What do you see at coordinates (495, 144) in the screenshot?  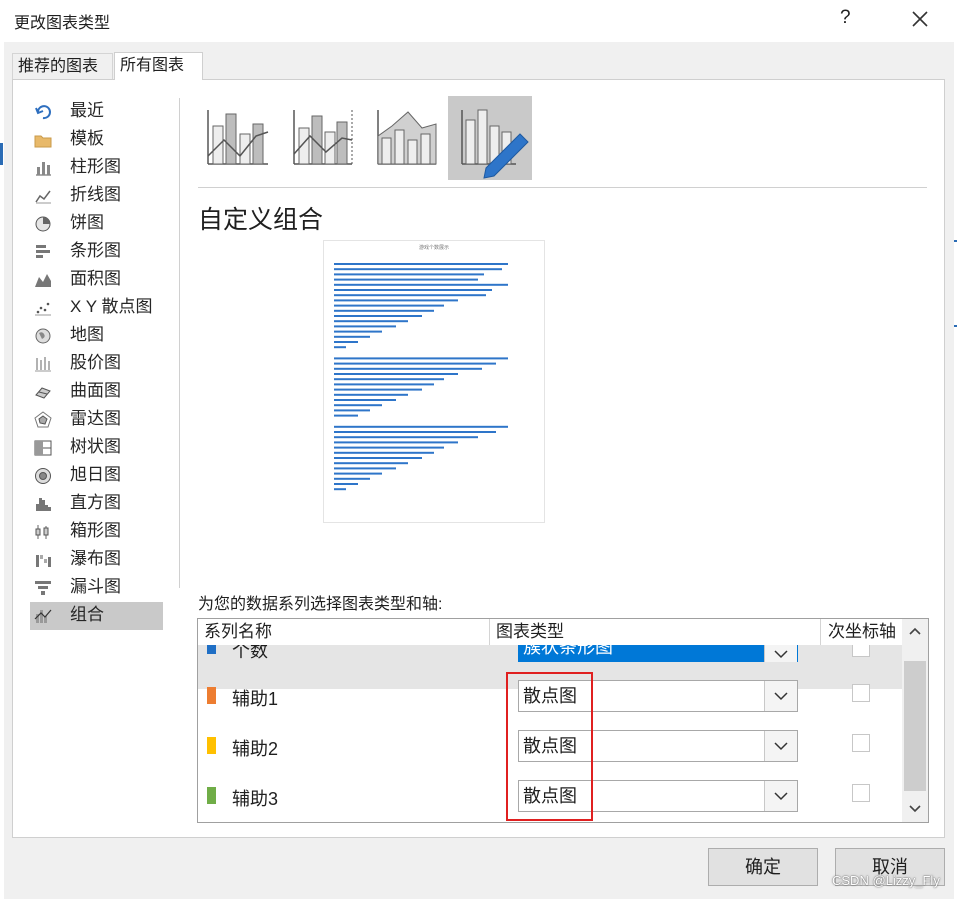 I see `custom-combo-pencil-icon` at bounding box center [495, 144].